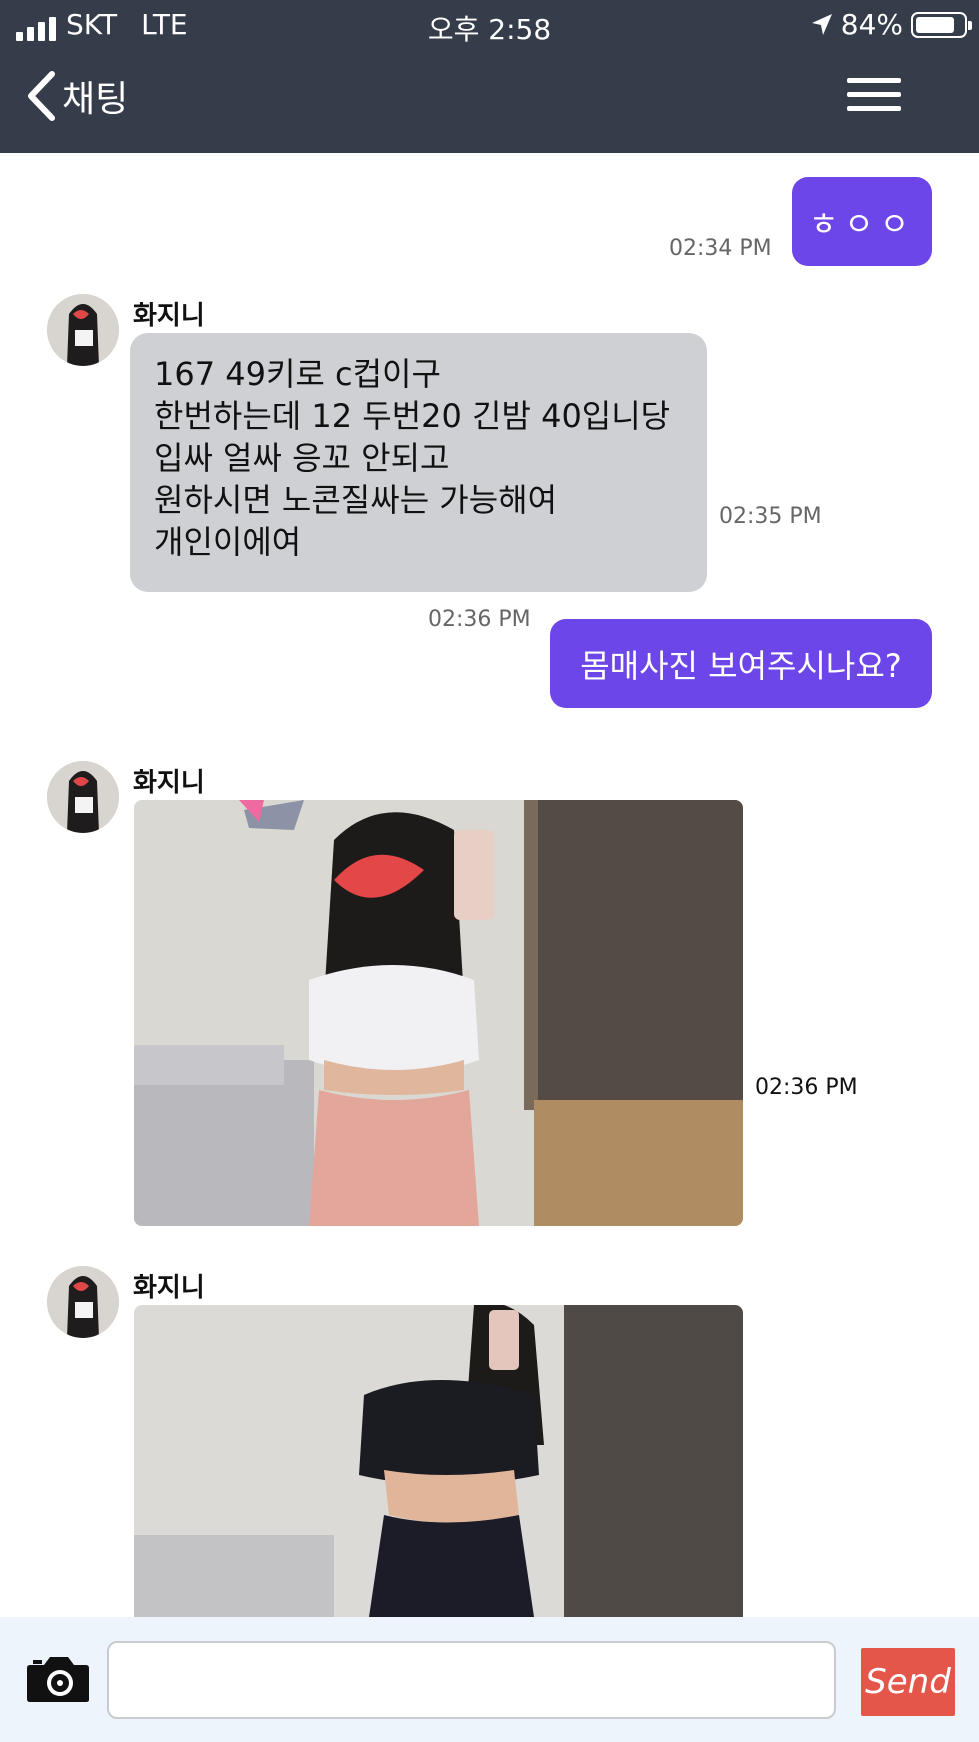 This screenshot has width=979, height=1742. I want to click on message-line: 입싸 얼싸 응꼬 안되고, so click(302, 458).